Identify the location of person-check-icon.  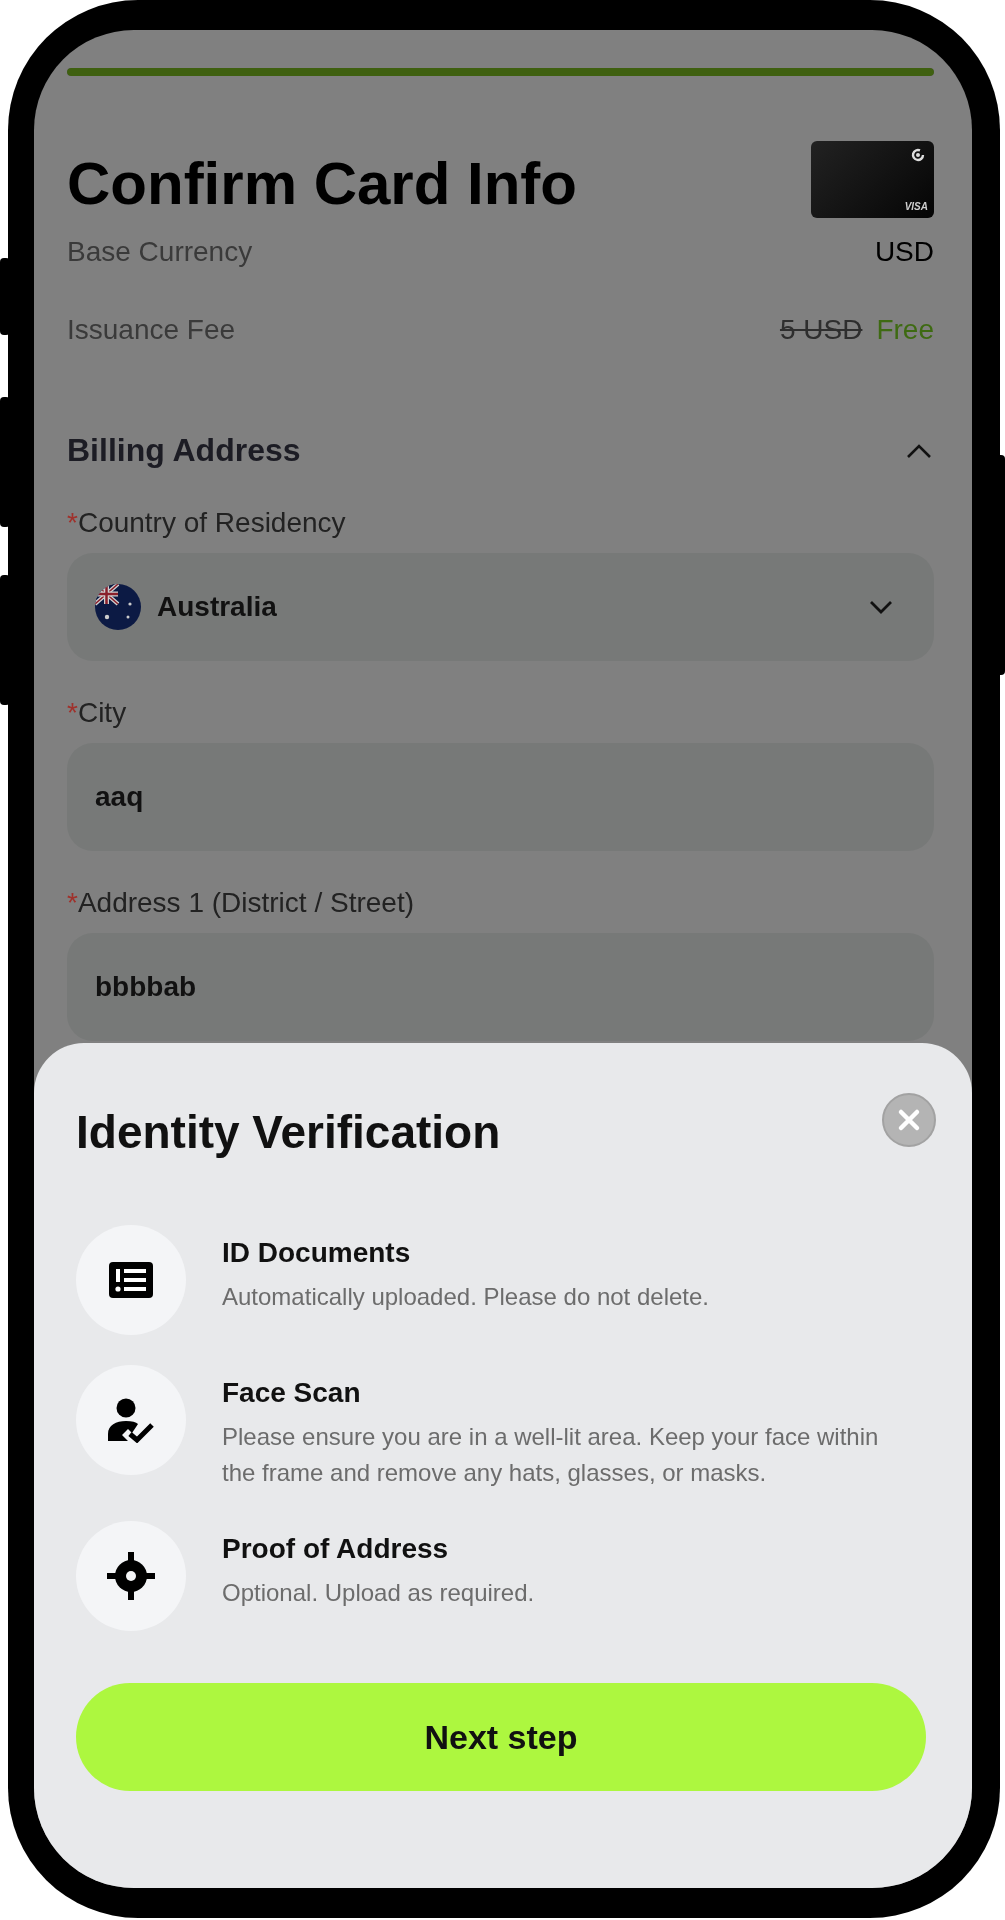
(131, 1420).